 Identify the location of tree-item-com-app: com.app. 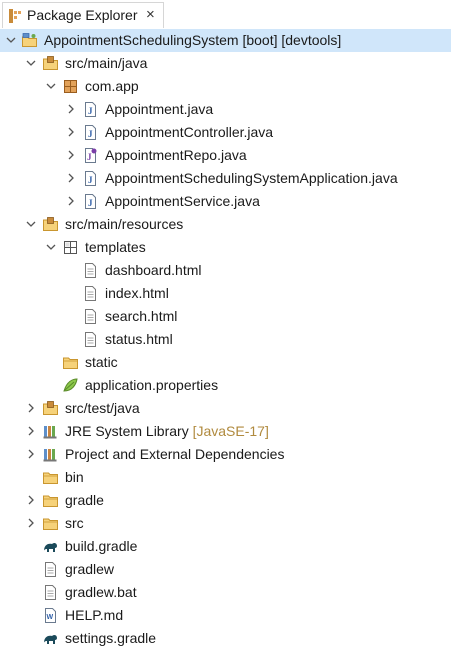
(225, 86).